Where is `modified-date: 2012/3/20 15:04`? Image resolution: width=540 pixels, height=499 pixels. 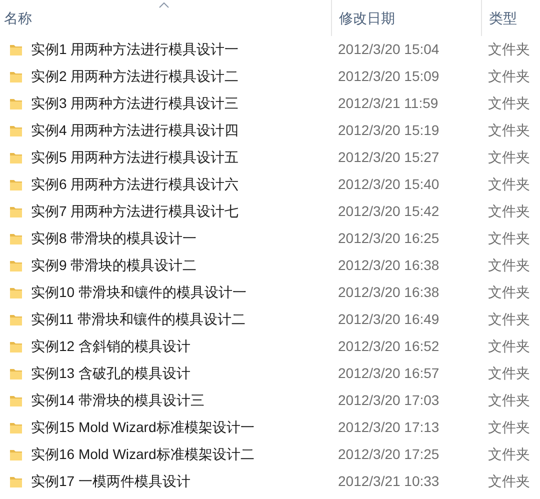 modified-date: 2012/3/20 15:04 is located at coordinates (389, 49).